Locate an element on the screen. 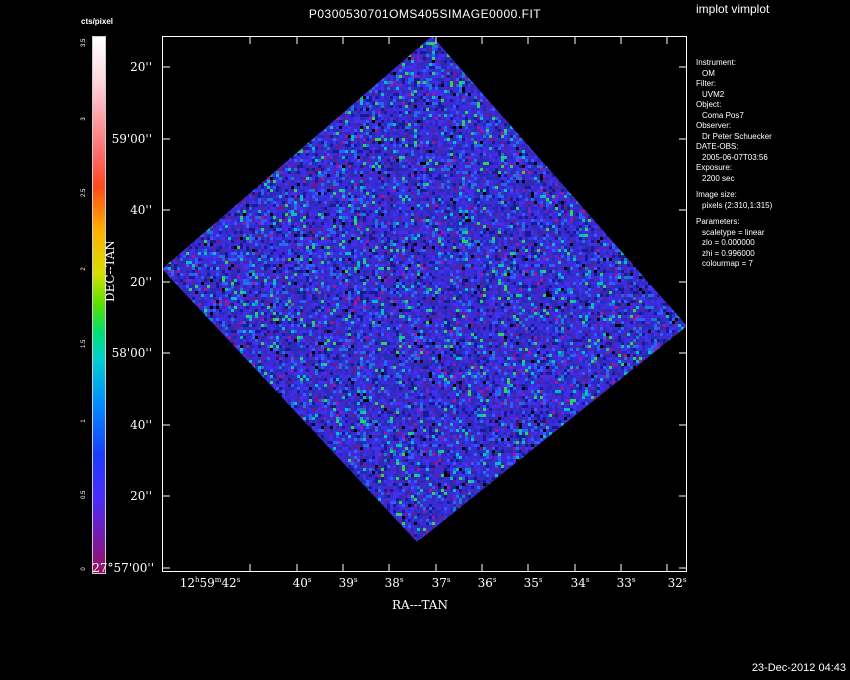 Image resolution: width=850 pixels, height=680 pixels. date-obs-label: DATE-OBS: is located at coordinates (734, 147).